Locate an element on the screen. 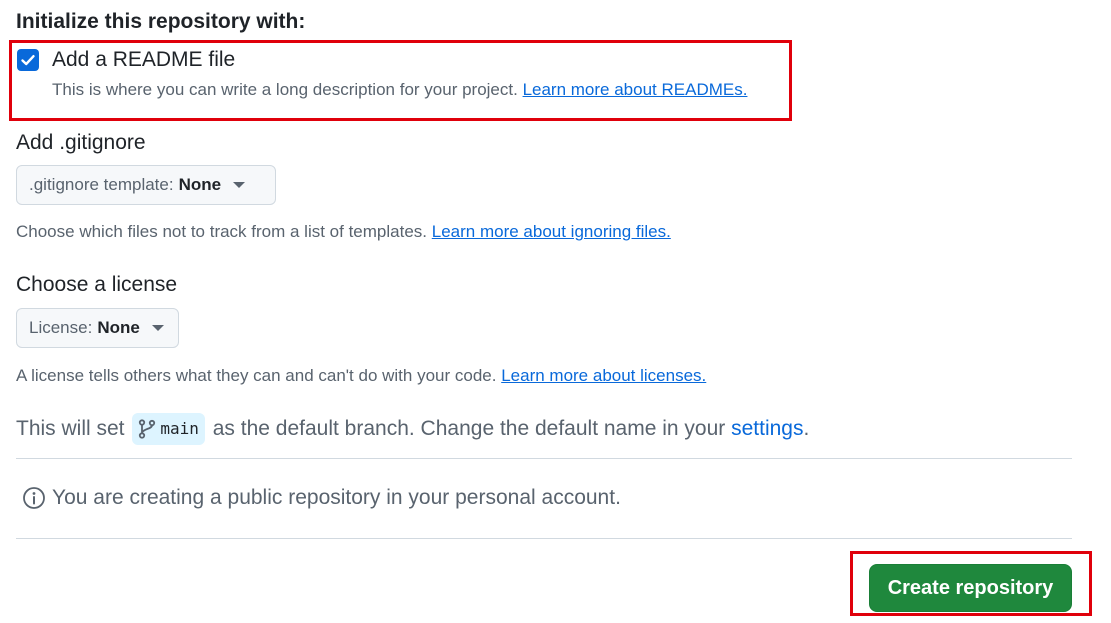  gitignore-template-select: .gitignore template: None is located at coordinates (146, 185).